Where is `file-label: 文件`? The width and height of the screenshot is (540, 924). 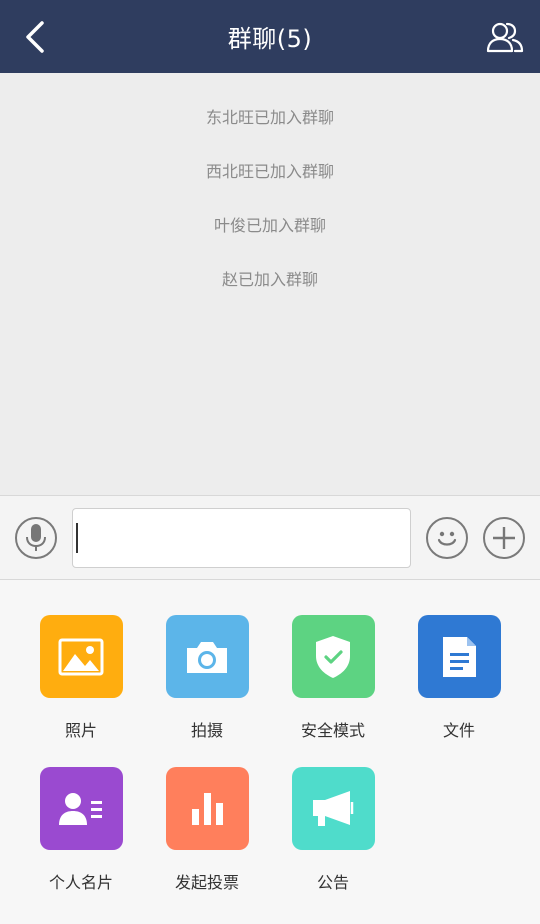
file-label: 文件 is located at coordinates (458, 730).